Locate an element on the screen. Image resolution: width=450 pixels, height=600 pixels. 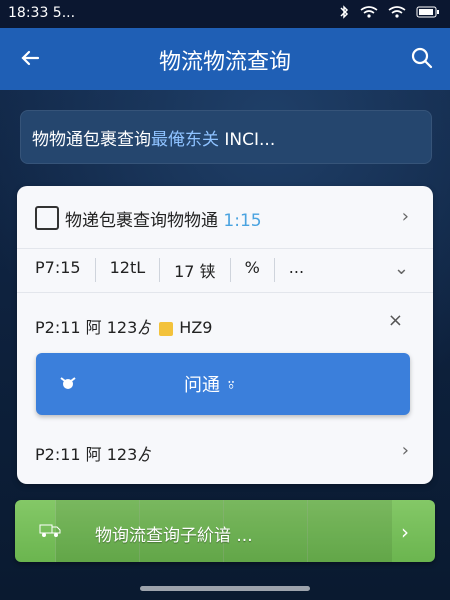
truck-icon is located at coordinates (50, 530).